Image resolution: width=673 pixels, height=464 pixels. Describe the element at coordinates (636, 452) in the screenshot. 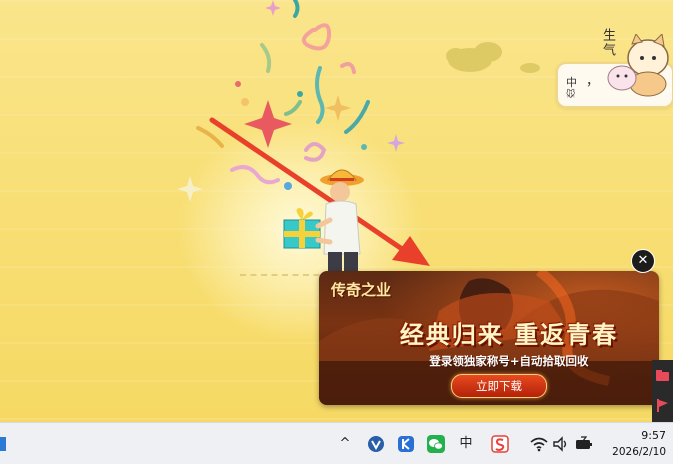

I see `clock-date: 2026/2/10` at that location.